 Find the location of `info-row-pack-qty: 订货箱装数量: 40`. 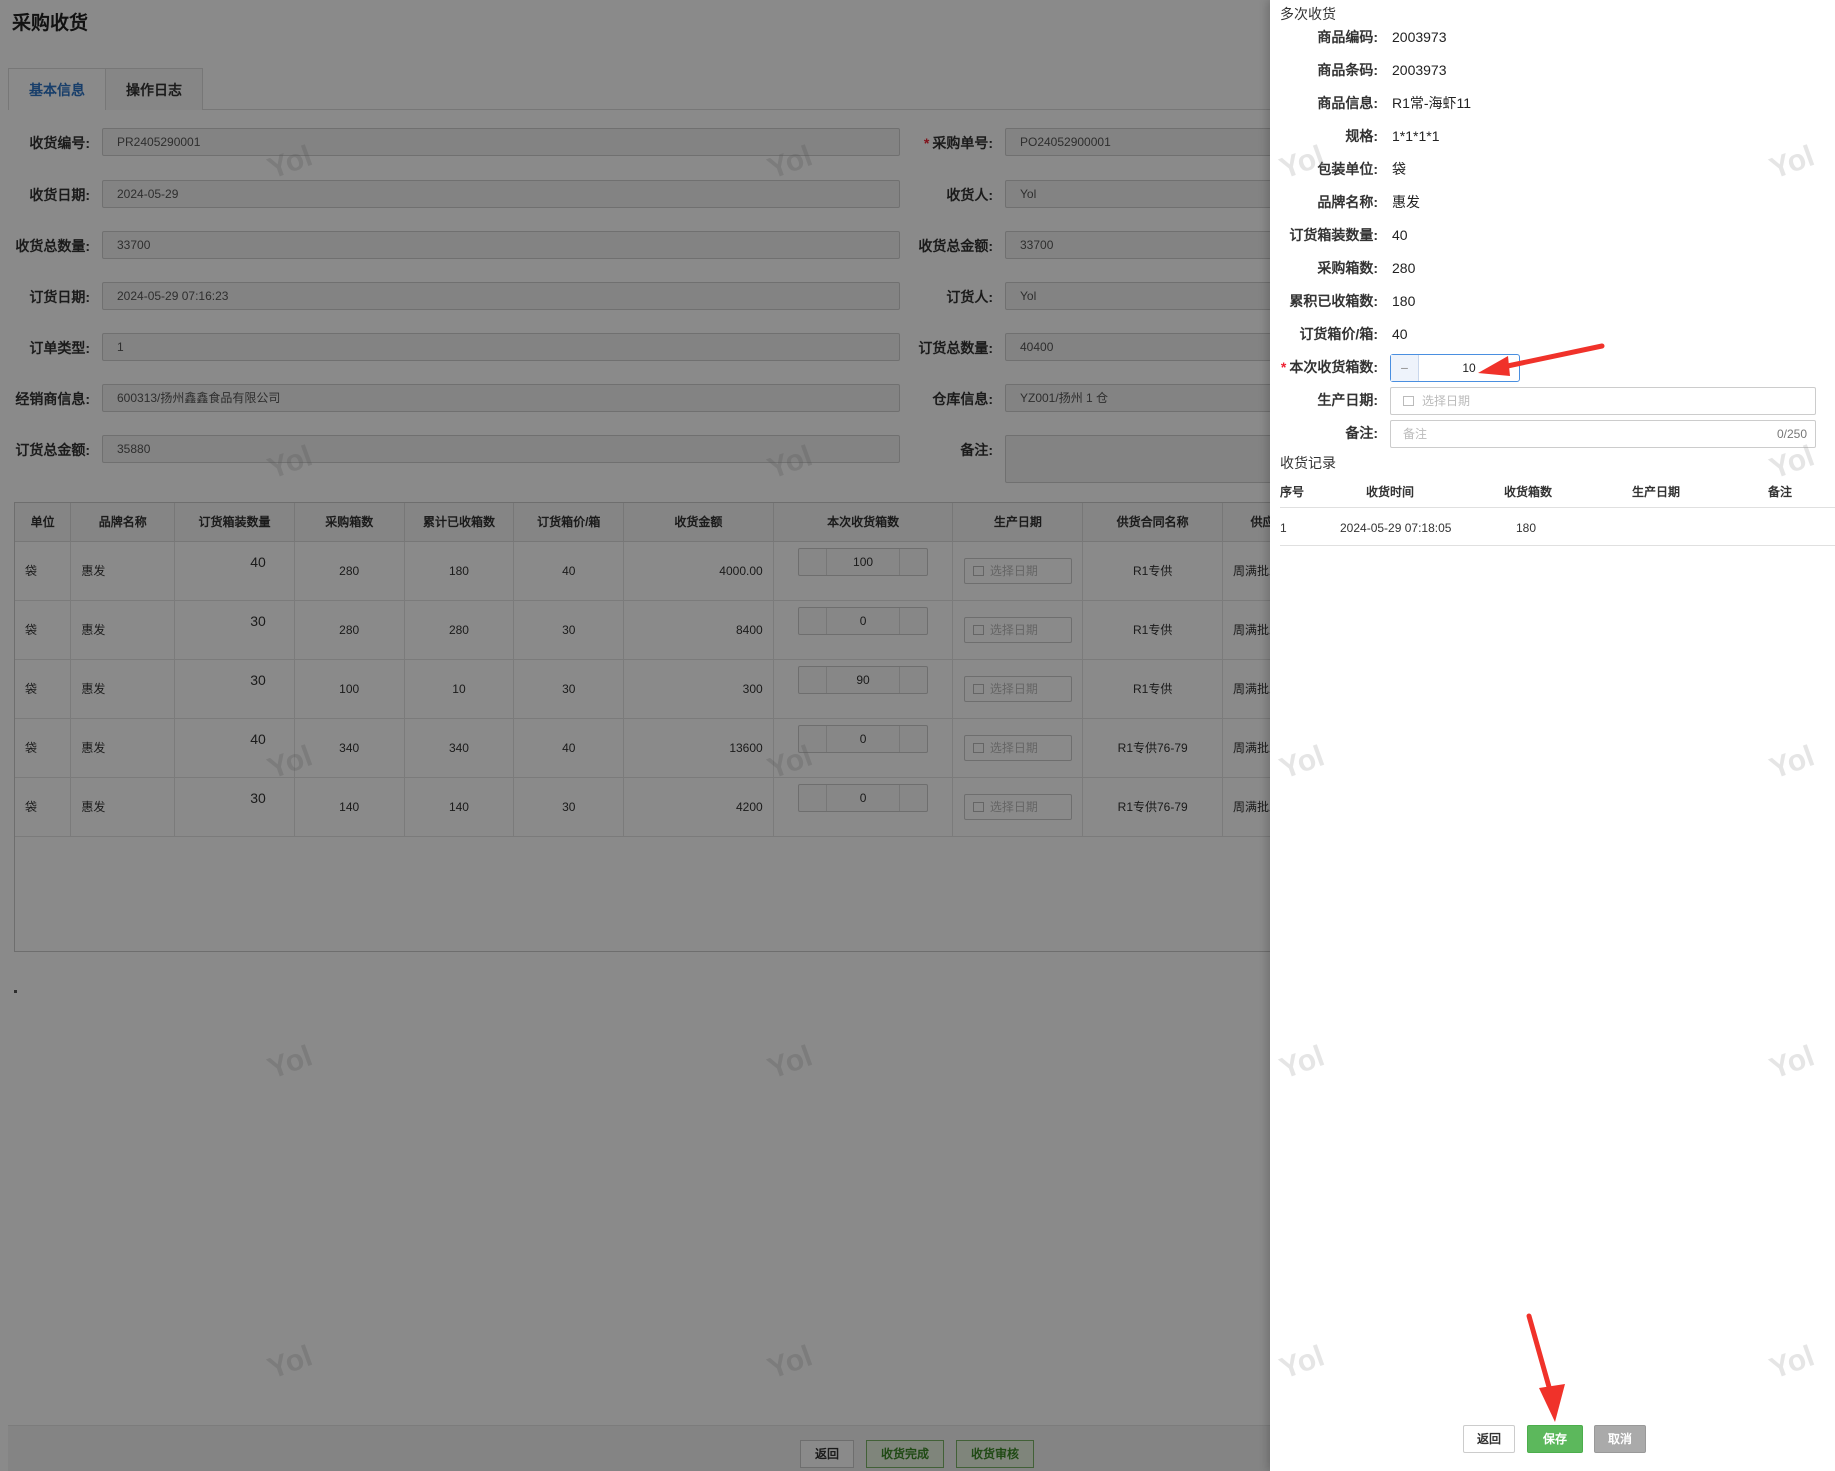

info-row-pack-qty: 订货箱装数量: 40 is located at coordinates (1550, 235).